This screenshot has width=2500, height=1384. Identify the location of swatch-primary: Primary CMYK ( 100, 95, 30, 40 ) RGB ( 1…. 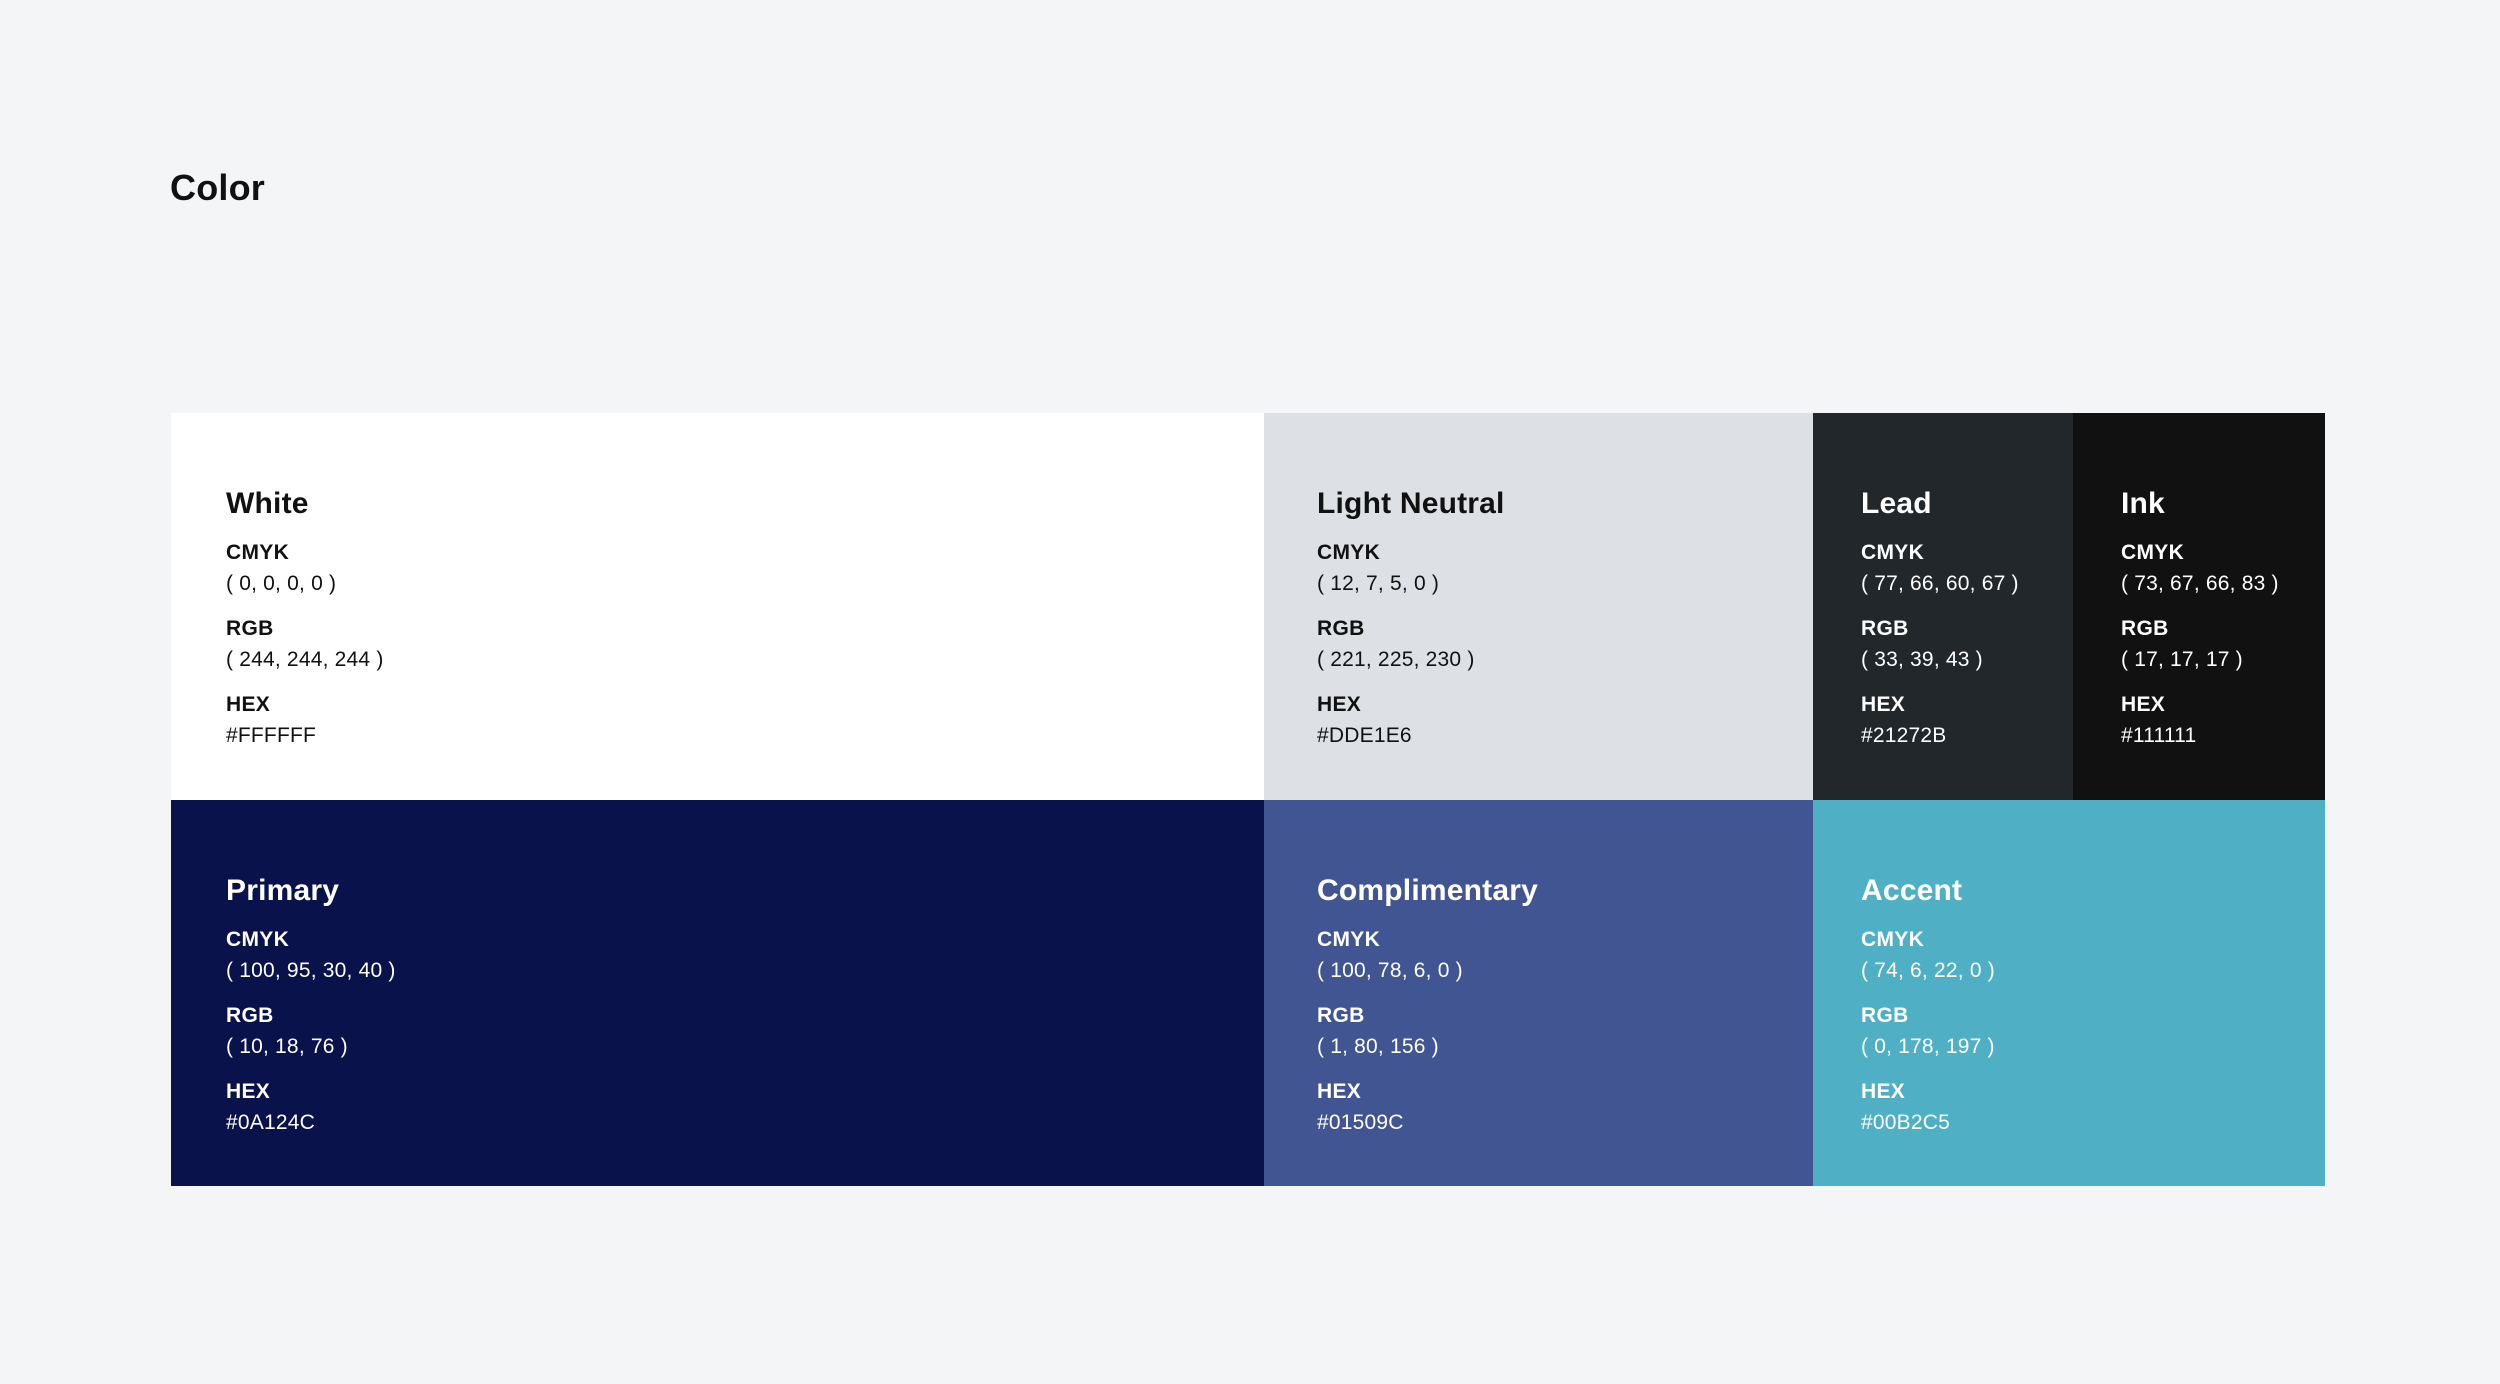
(717, 993).